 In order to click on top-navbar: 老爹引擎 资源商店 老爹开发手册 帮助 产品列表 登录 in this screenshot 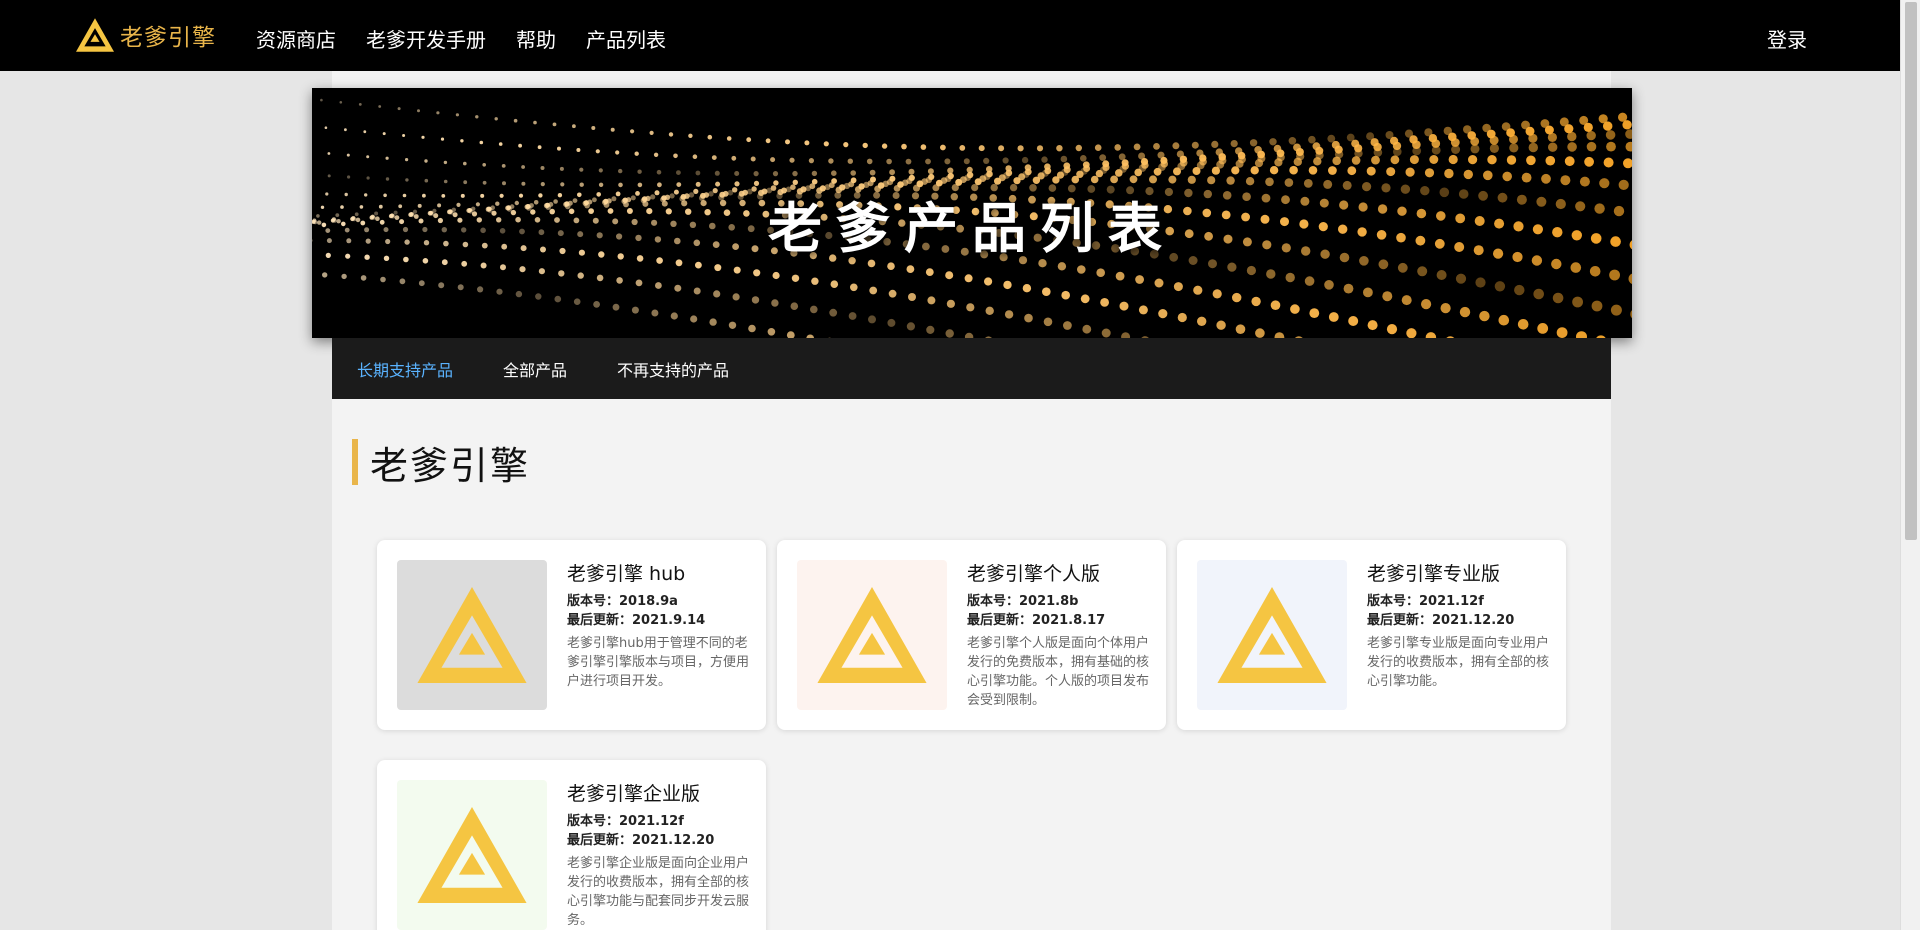, I will do `click(950, 35)`.